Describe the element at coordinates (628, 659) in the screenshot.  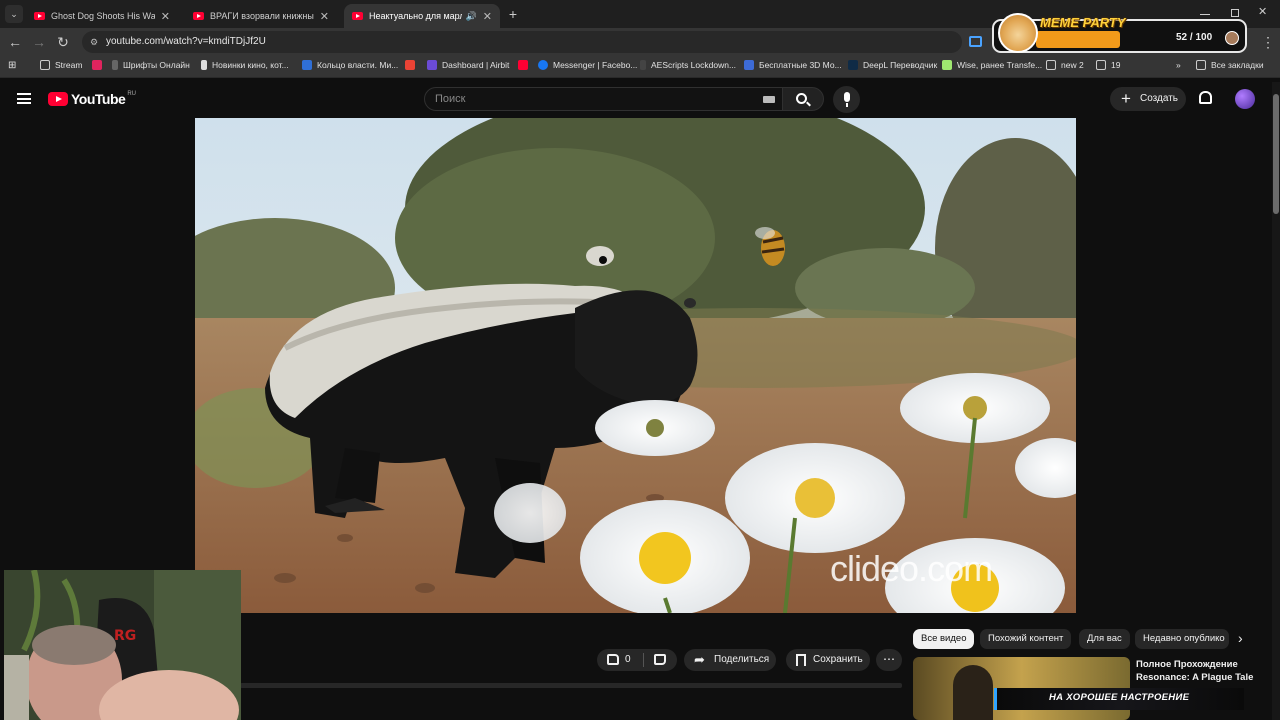
I see `like-count: 0` at that location.